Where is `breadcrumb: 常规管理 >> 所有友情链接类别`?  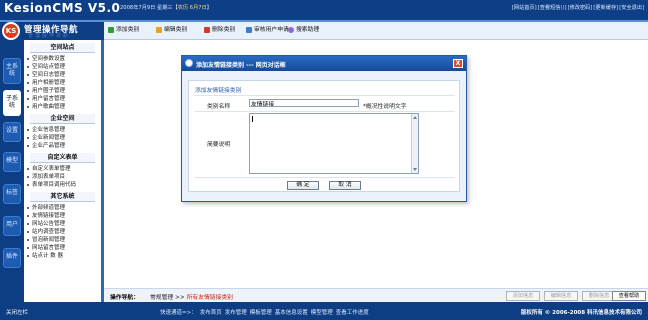
breadcrumb: 常规管理 >> 所有友情链接类别 is located at coordinates (191, 296).